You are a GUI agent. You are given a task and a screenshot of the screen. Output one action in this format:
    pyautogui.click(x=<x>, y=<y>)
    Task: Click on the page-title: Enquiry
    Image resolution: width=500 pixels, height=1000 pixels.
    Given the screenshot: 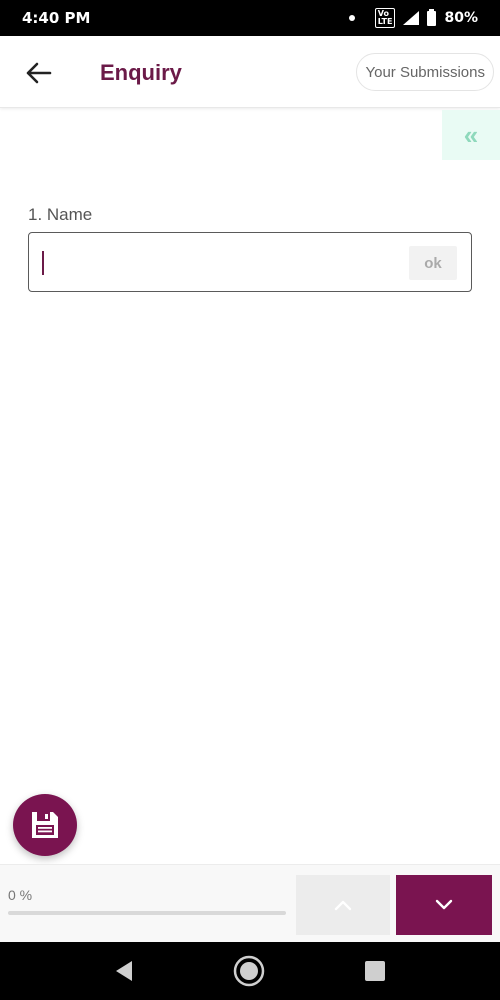 What is the action you would take?
    pyautogui.click(x=141, y=72)
    